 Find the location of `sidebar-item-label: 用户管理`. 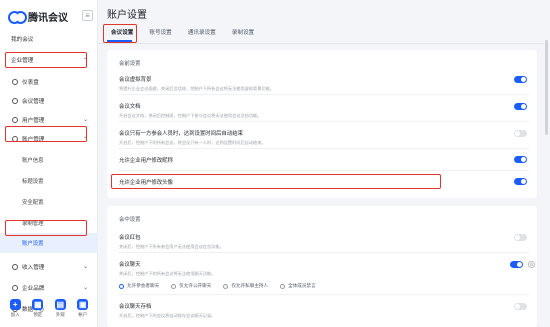

sidebar-item-label: 用户管理 is located at coordinates (33, 120).